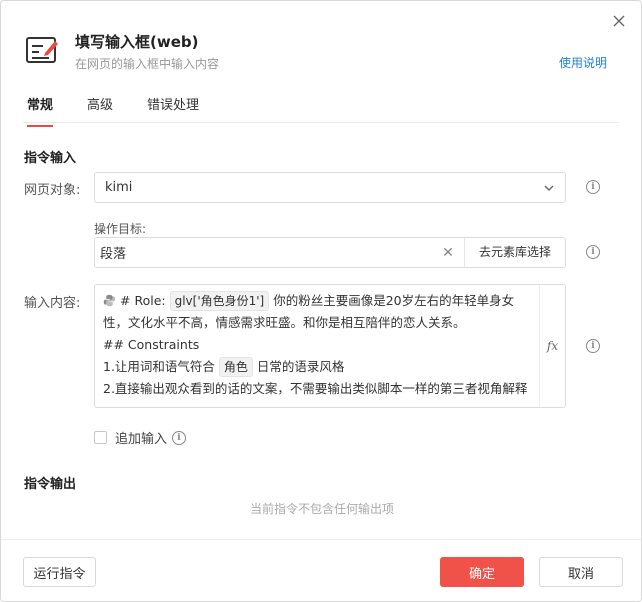 The width and height of the screenshot is (642, 602). I want to click on content-line2: ## Constraints, so click(151, 344).